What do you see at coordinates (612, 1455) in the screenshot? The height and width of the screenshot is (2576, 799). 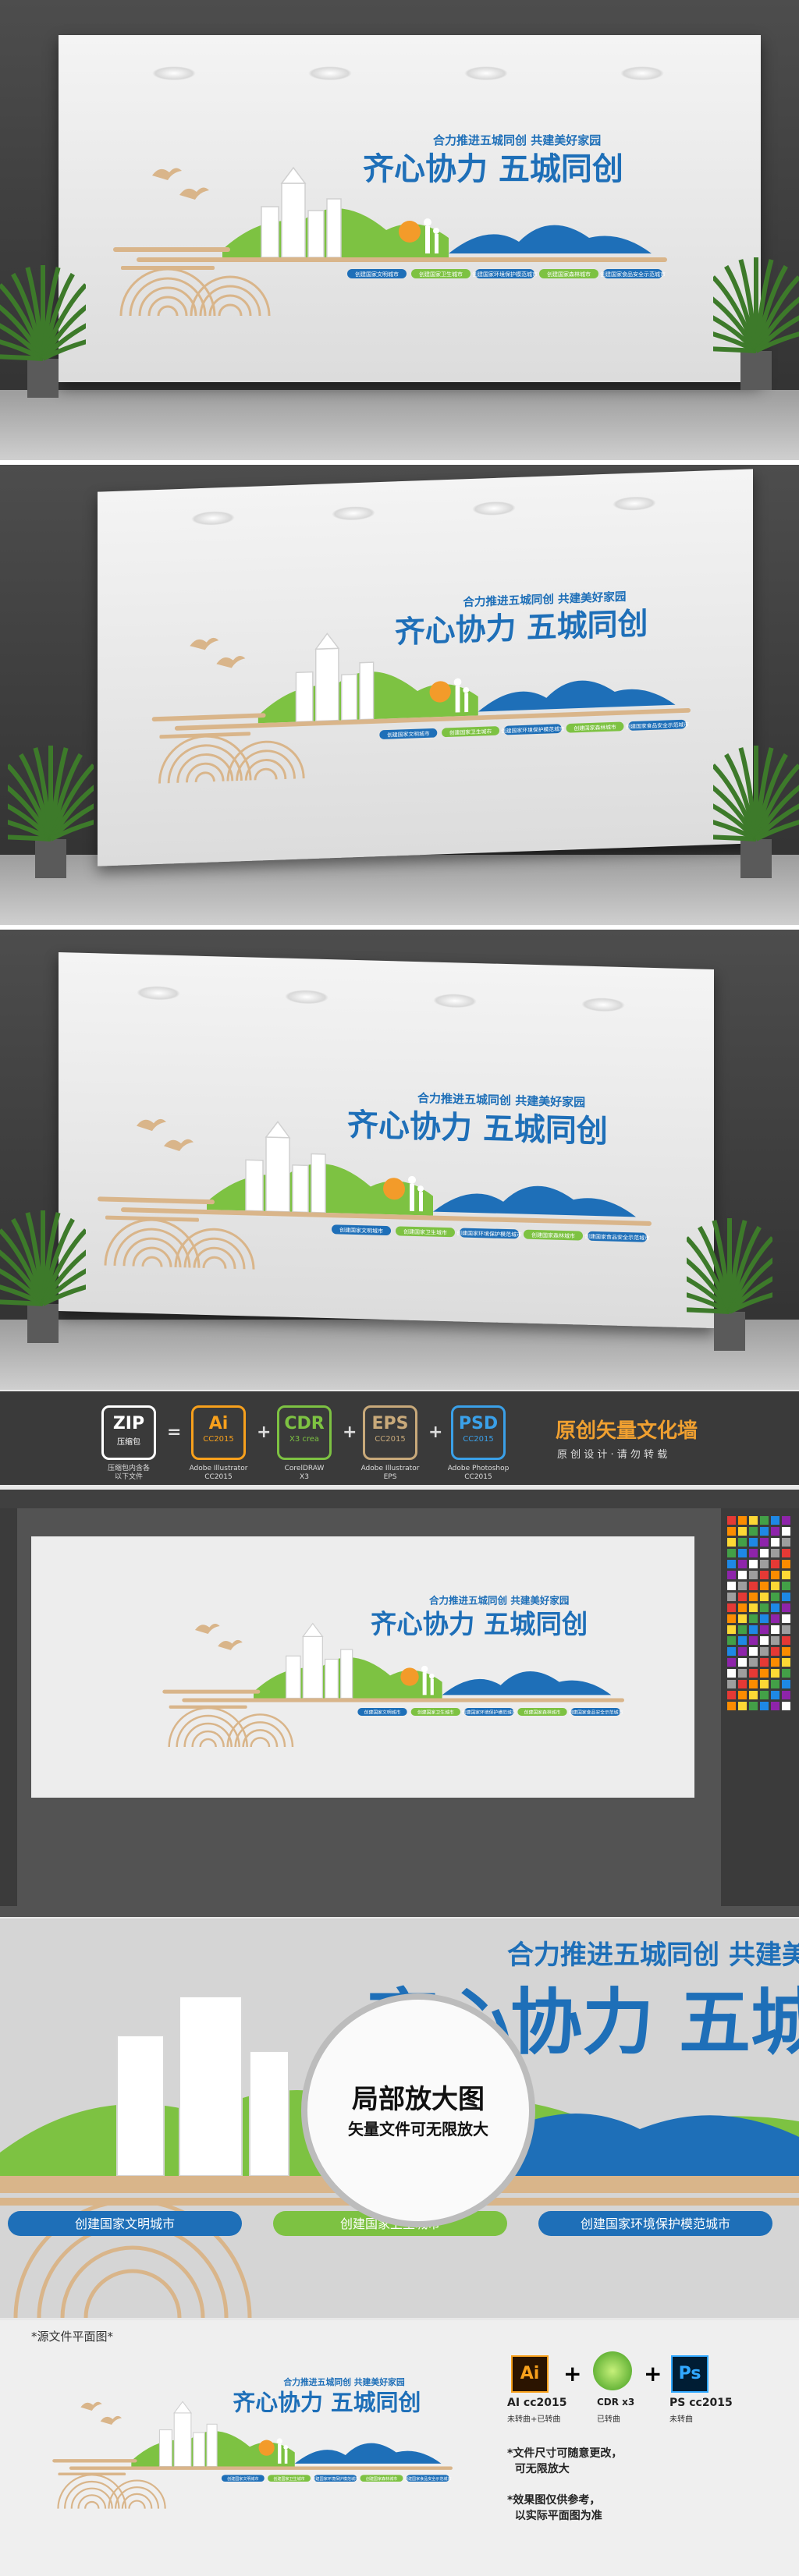 I see `brand-subtitle: 原 创 设 计 · 请 勿 转 载` at bounding box center [612, 1455].